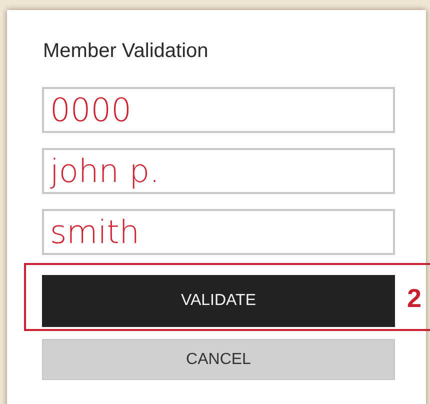 This screenshot has height=404, width=430. I want to click on cancel-button: CANCEL, so click(218, 359).